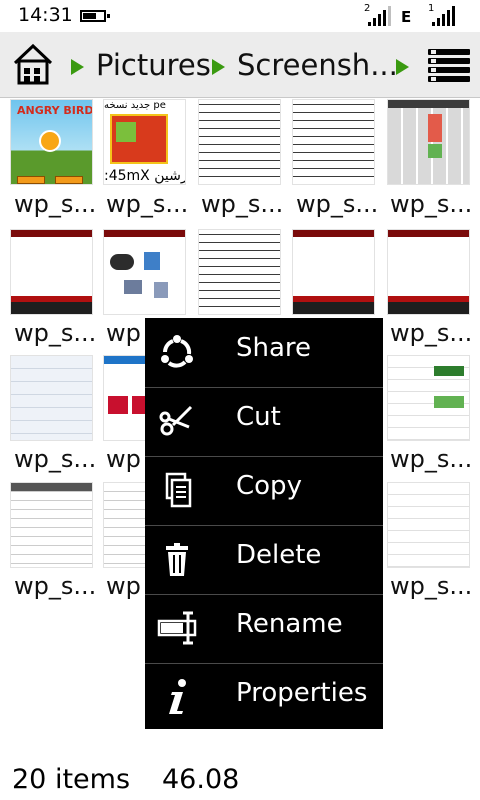 The height and width of the screenshot is (800, 480). Describe the element at coordinates (201, 779) in the screenshot. I see `total-size: 46.08` at that location.